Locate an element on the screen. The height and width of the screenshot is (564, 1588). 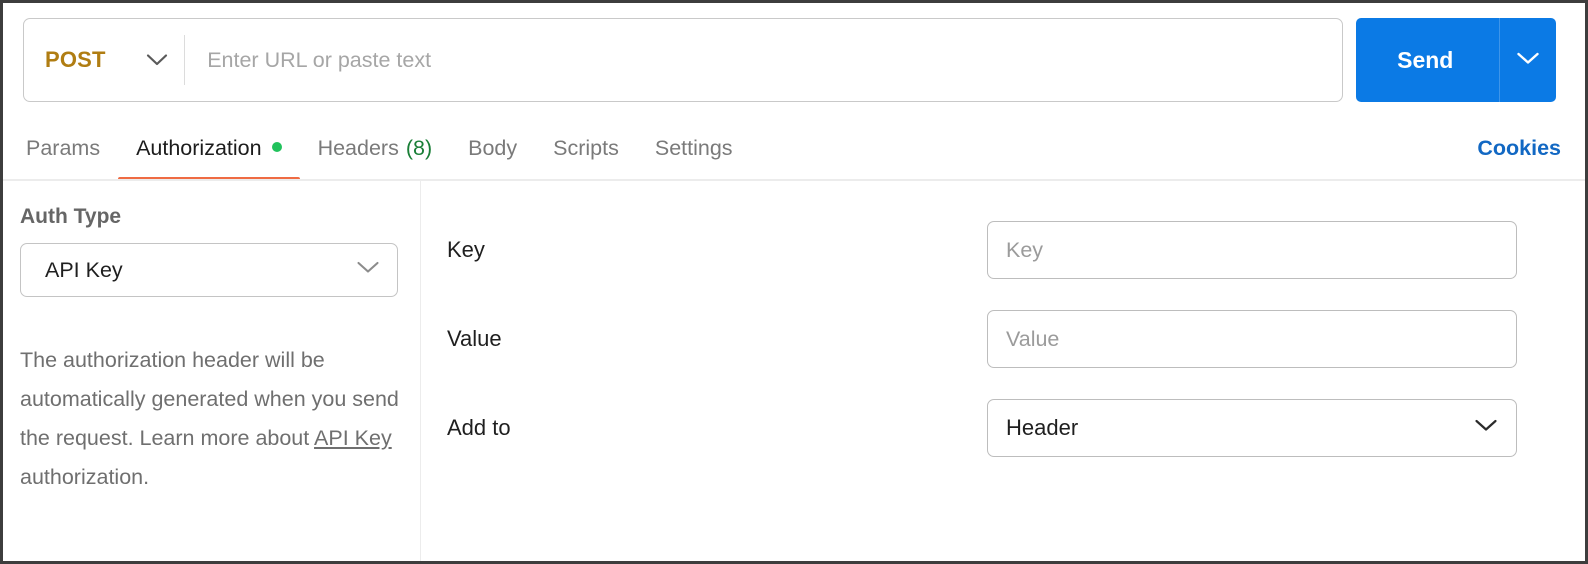
tab-label: Settings is located at coordinates (693, 147).